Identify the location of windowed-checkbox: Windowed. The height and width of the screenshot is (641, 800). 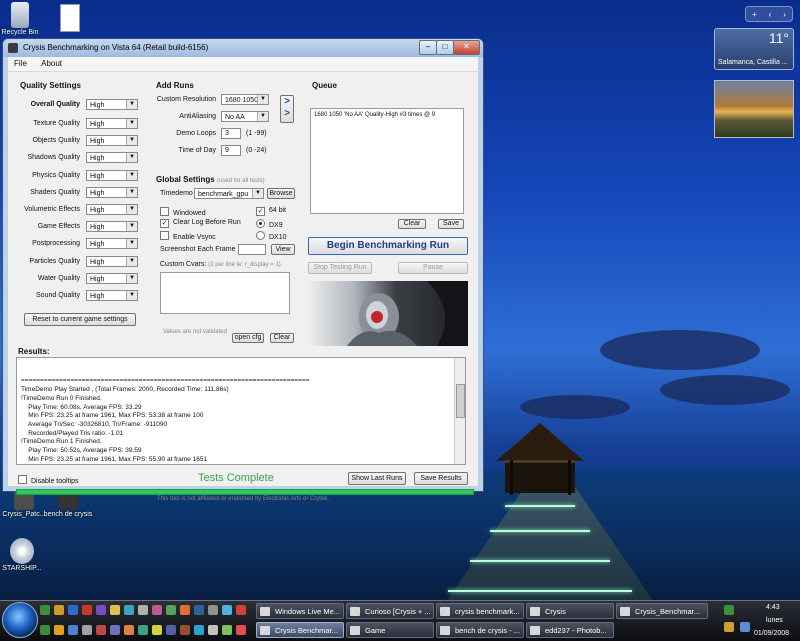
(183, 212).